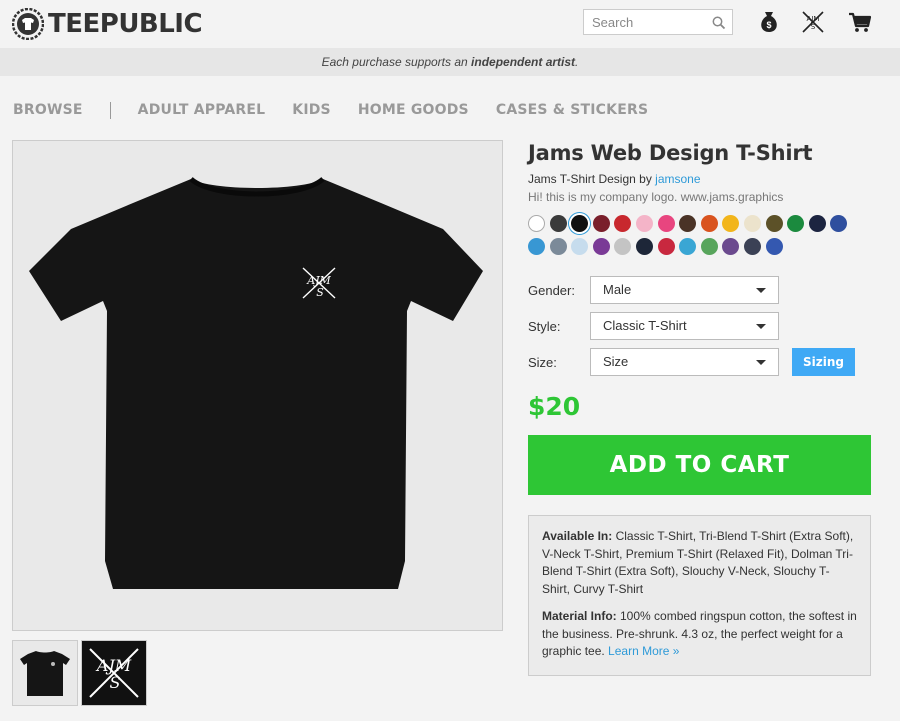  I want to click on size-label: Size:, so click(542, 362).